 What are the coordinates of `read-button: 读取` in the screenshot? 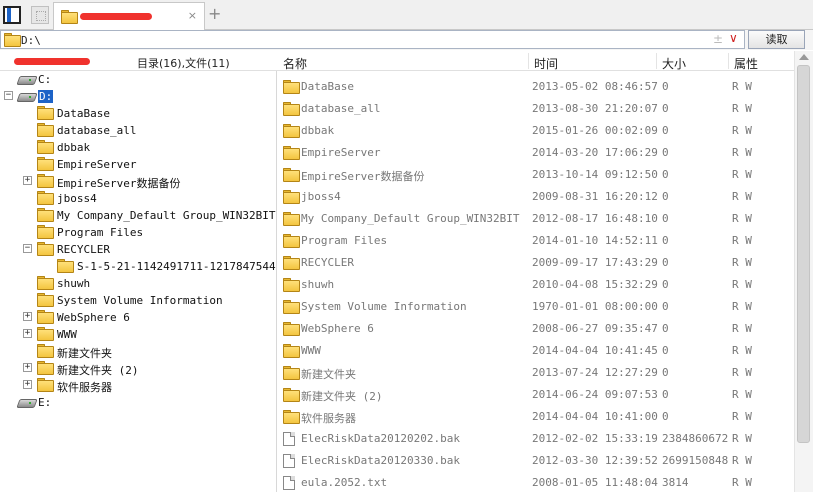 It's located at (776, 39).